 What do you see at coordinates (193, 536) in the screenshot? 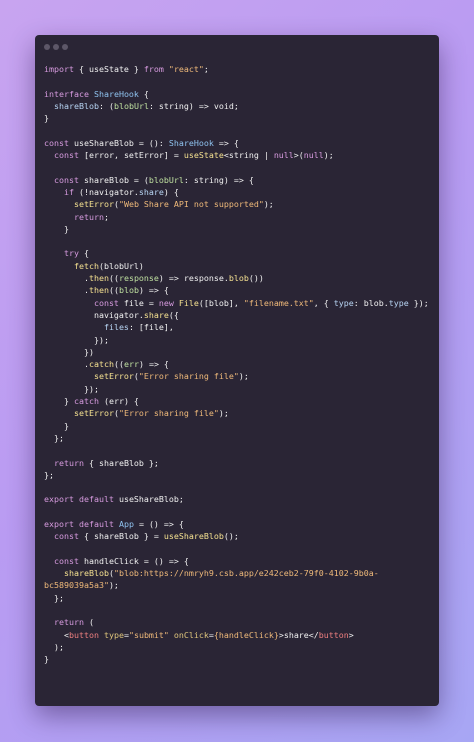
I see `code-token: useShareBlob` at bounding box center [193, 536].